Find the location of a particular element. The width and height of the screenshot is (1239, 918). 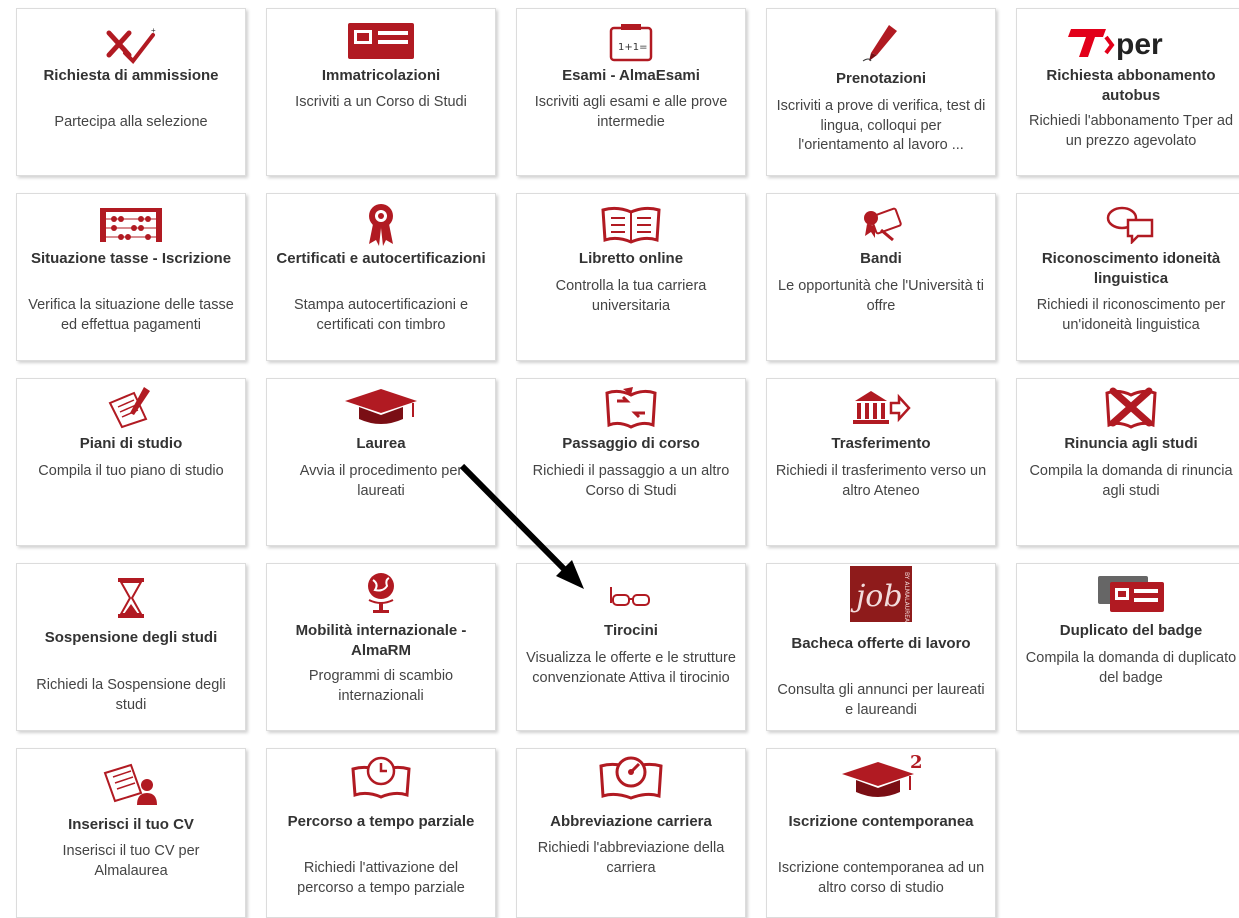

bando-seal-icon is located at coordinates (881, 224).